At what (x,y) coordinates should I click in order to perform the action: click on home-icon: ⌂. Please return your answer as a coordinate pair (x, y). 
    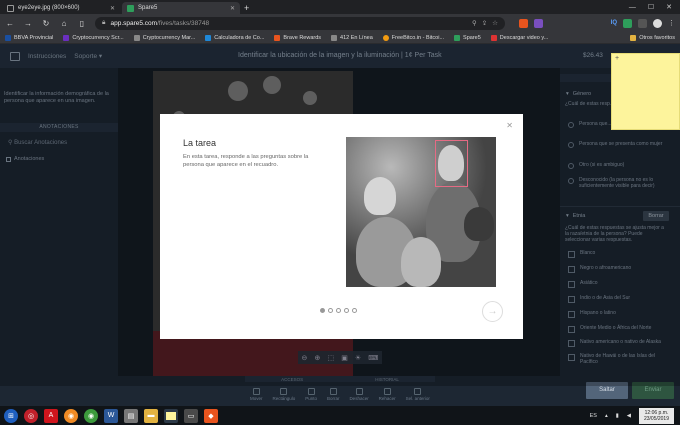
    Looking at the image, I should click on (64, 23).